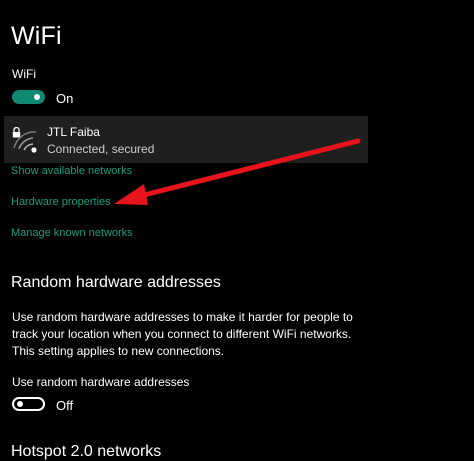  I want to click on toggle-knob, so click(20, 404).